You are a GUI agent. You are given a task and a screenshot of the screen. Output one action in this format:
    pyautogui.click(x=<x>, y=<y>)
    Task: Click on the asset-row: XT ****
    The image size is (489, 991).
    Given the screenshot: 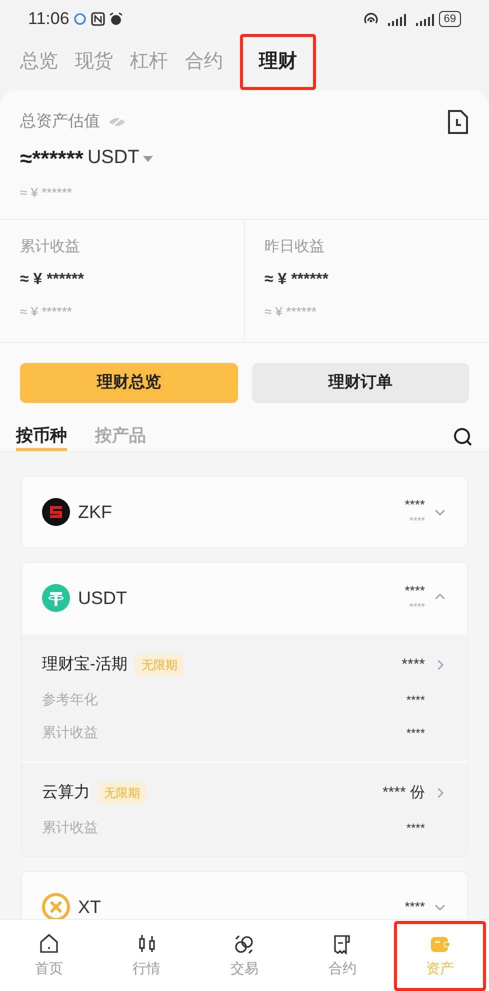 What is the action you would take?
    pyautogui.click(x=244, y=895)
    